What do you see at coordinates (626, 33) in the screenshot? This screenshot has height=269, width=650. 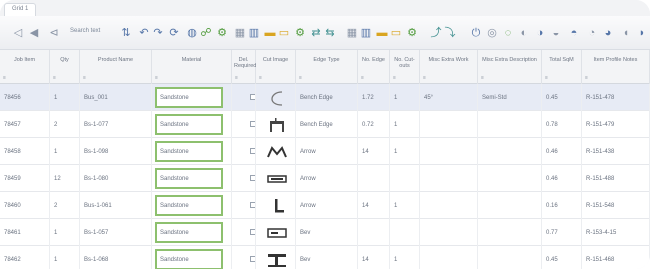 I see `toolbar-extra-icon: ◖` at bounding box center [626, 33].